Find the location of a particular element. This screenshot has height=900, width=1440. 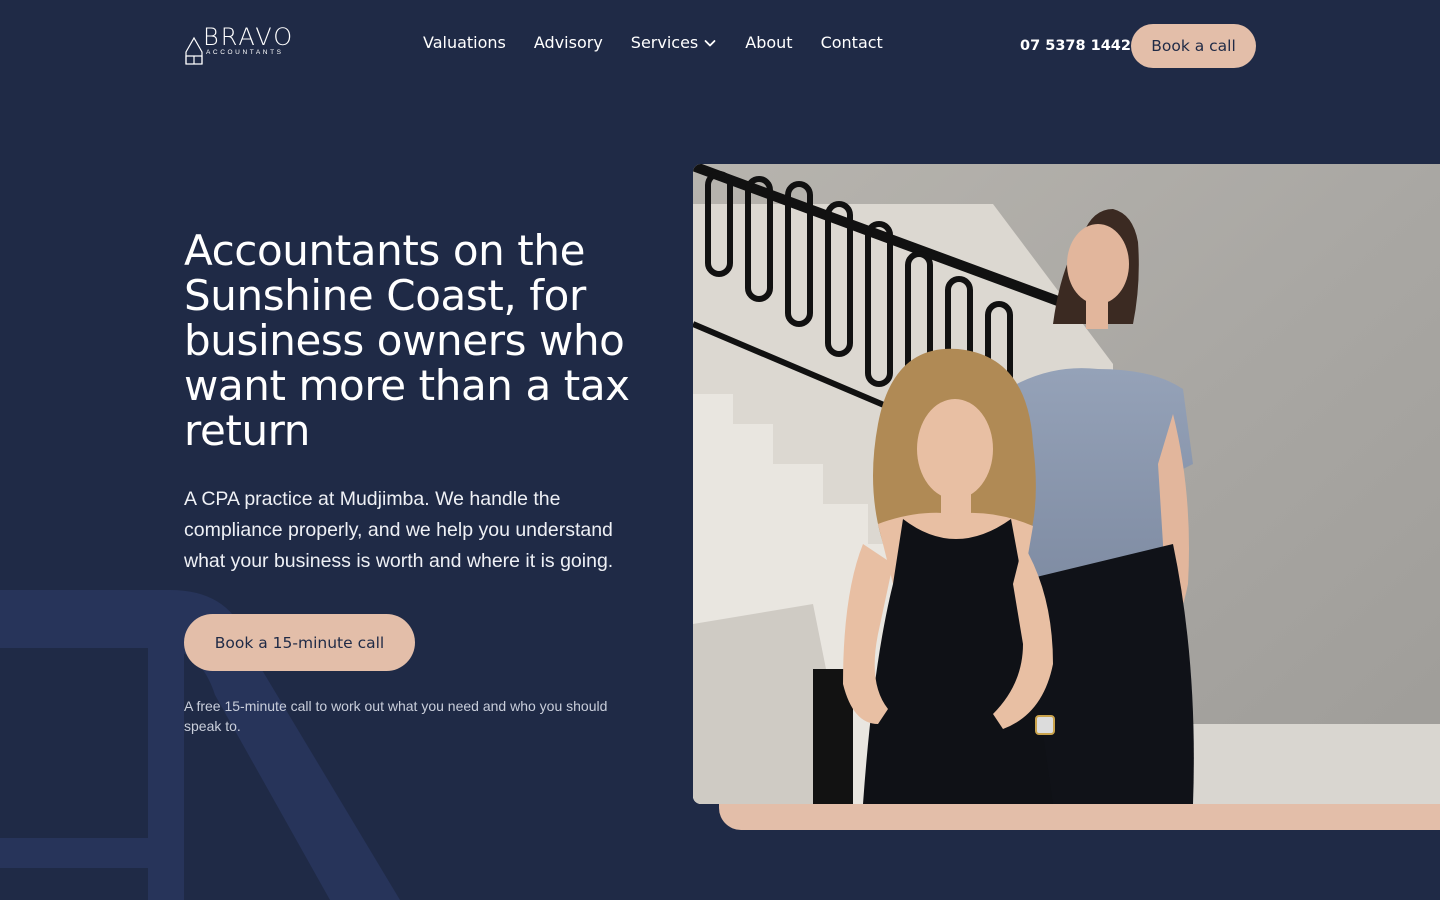

nav-valuations: Valuations is located at coordinates (464, 43).